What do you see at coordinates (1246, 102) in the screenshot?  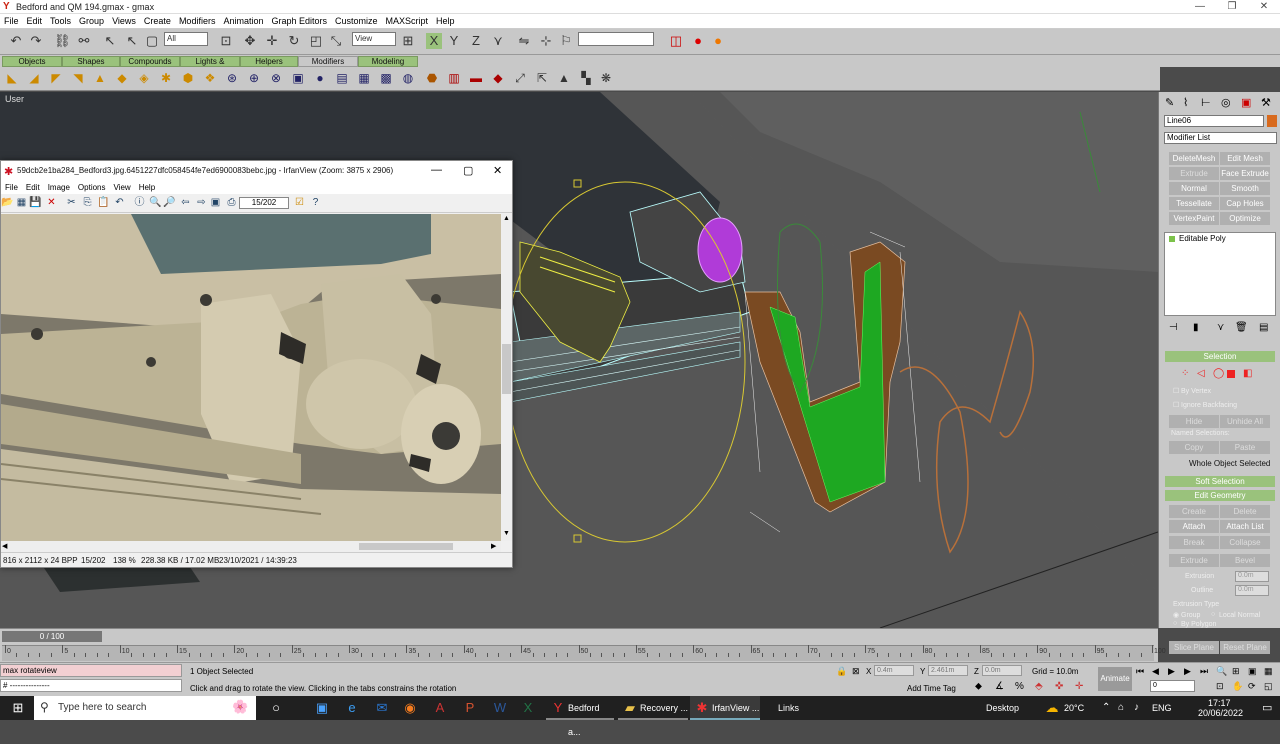 I see `display-panel-icon: ▣` at bounding box center [1246, 102].